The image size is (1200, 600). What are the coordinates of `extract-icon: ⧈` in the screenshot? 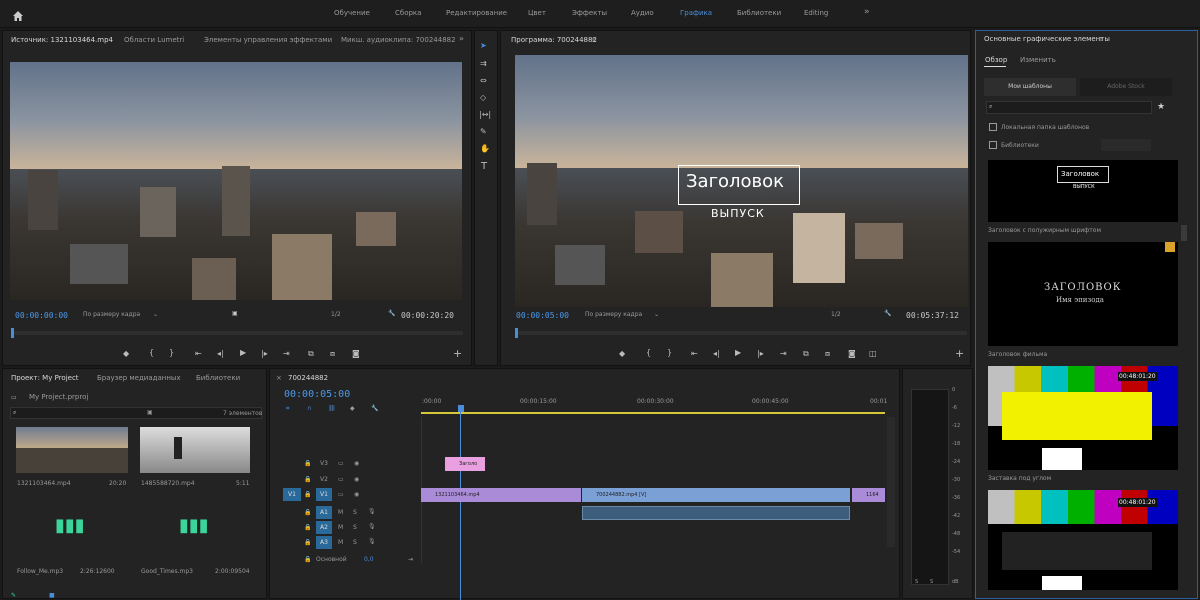 It's located at (827, 354).